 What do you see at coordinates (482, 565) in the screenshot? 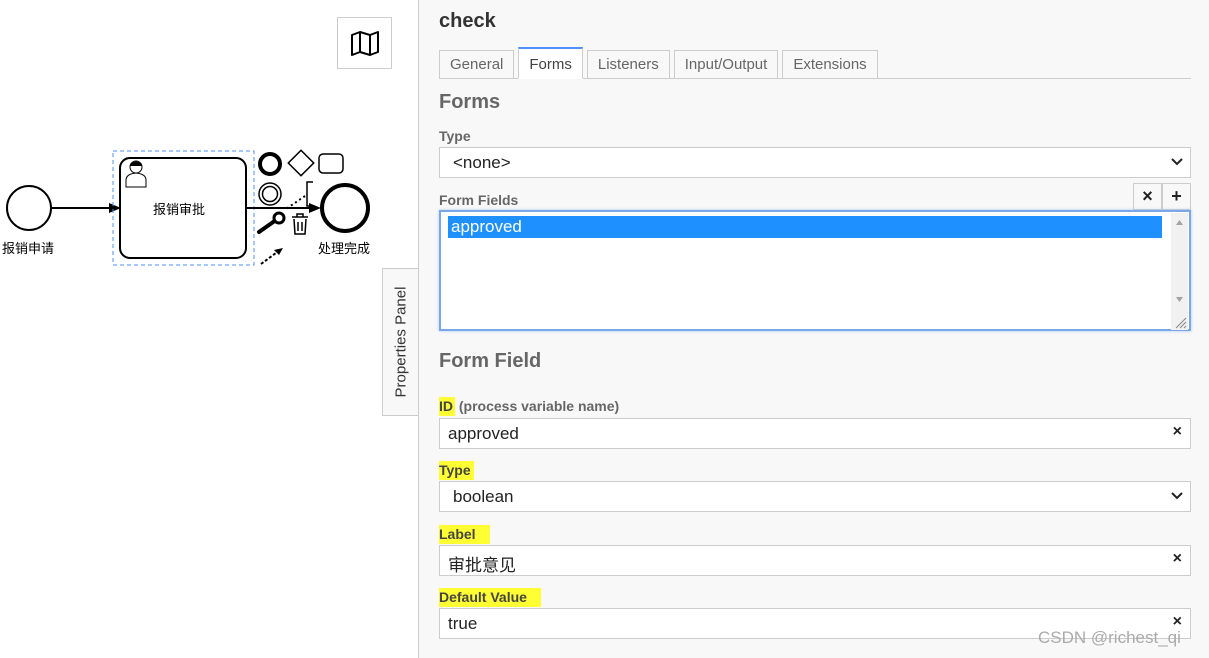
I see `field-label-value: 审批意见` at bounding box center [482, 565].